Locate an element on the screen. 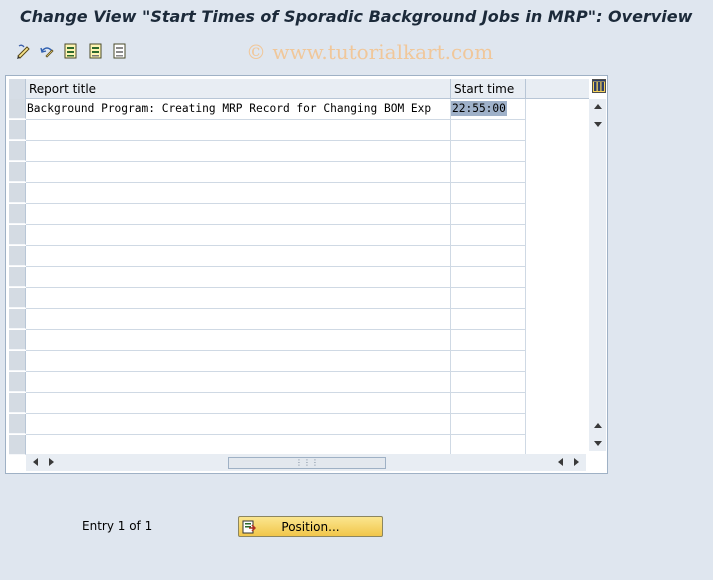 The height and width of the screenshot is (580, 713). horizontal-scroll-thumb: ⋮⋮⋮ is located at coordinates (307, 463).